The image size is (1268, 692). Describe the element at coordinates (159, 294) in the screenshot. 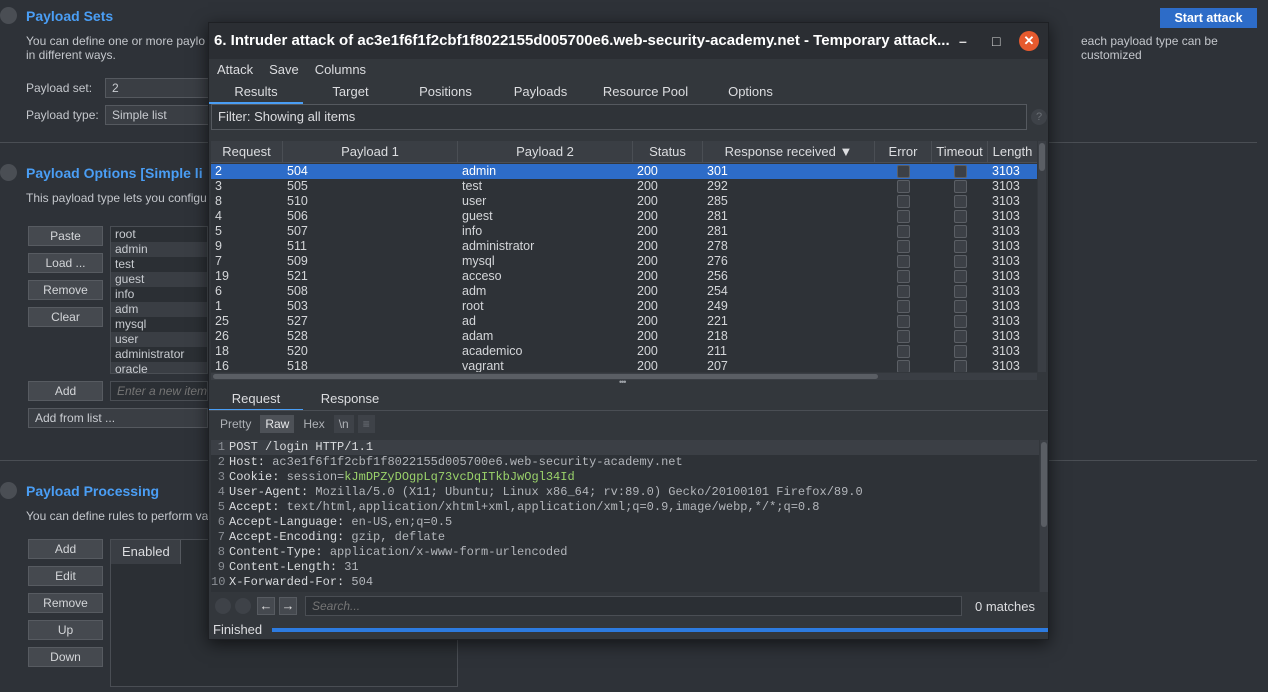

I see `list-item: info` at that location.